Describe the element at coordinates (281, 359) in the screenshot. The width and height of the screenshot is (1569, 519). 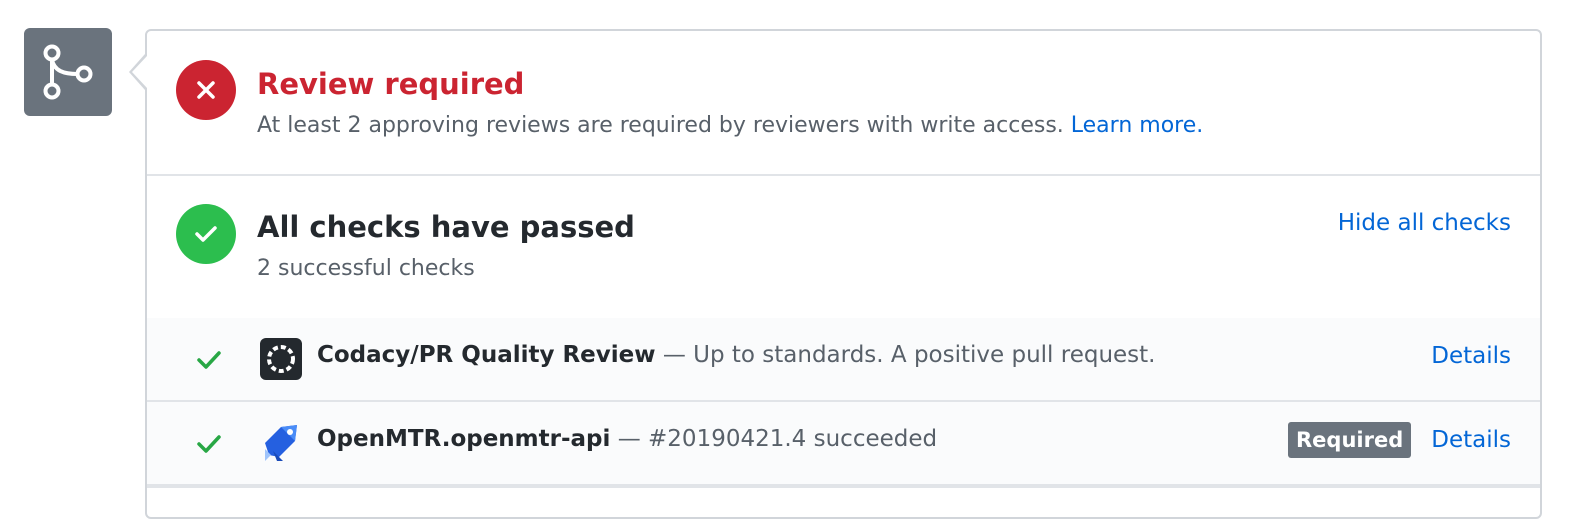
I see `codacy-logo-icon` at that location.